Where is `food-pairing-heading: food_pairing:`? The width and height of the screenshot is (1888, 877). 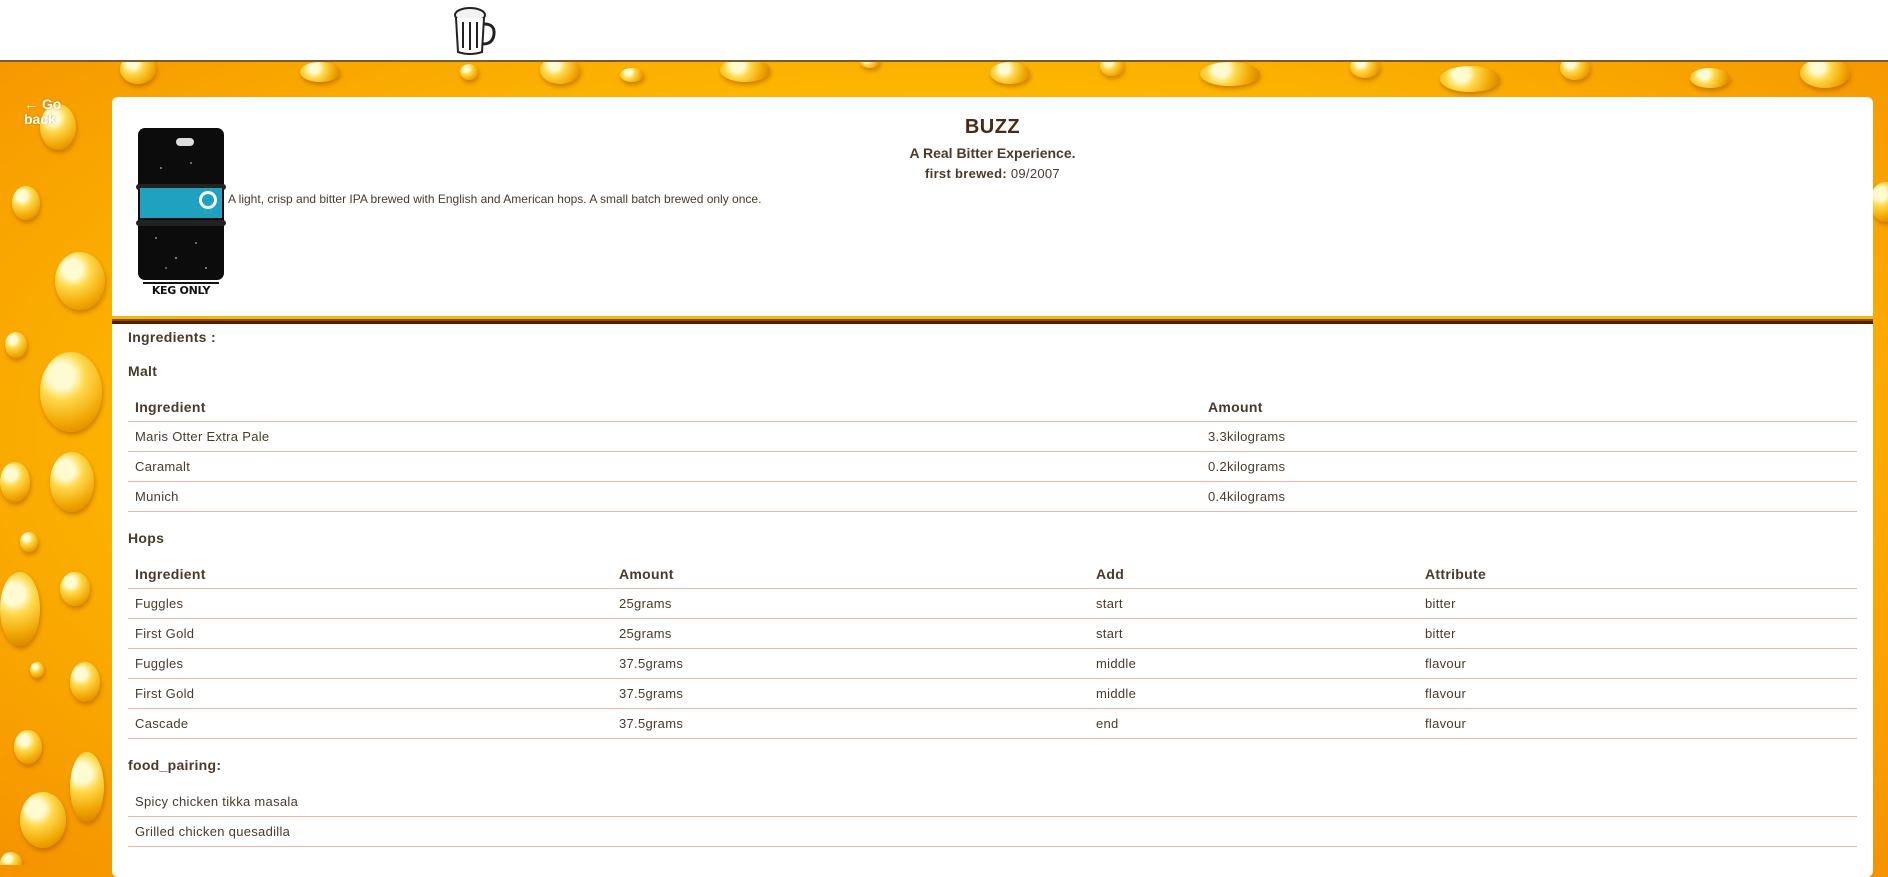
food-pairing-heading: food_pairing: is located at coordinates (175, 765).